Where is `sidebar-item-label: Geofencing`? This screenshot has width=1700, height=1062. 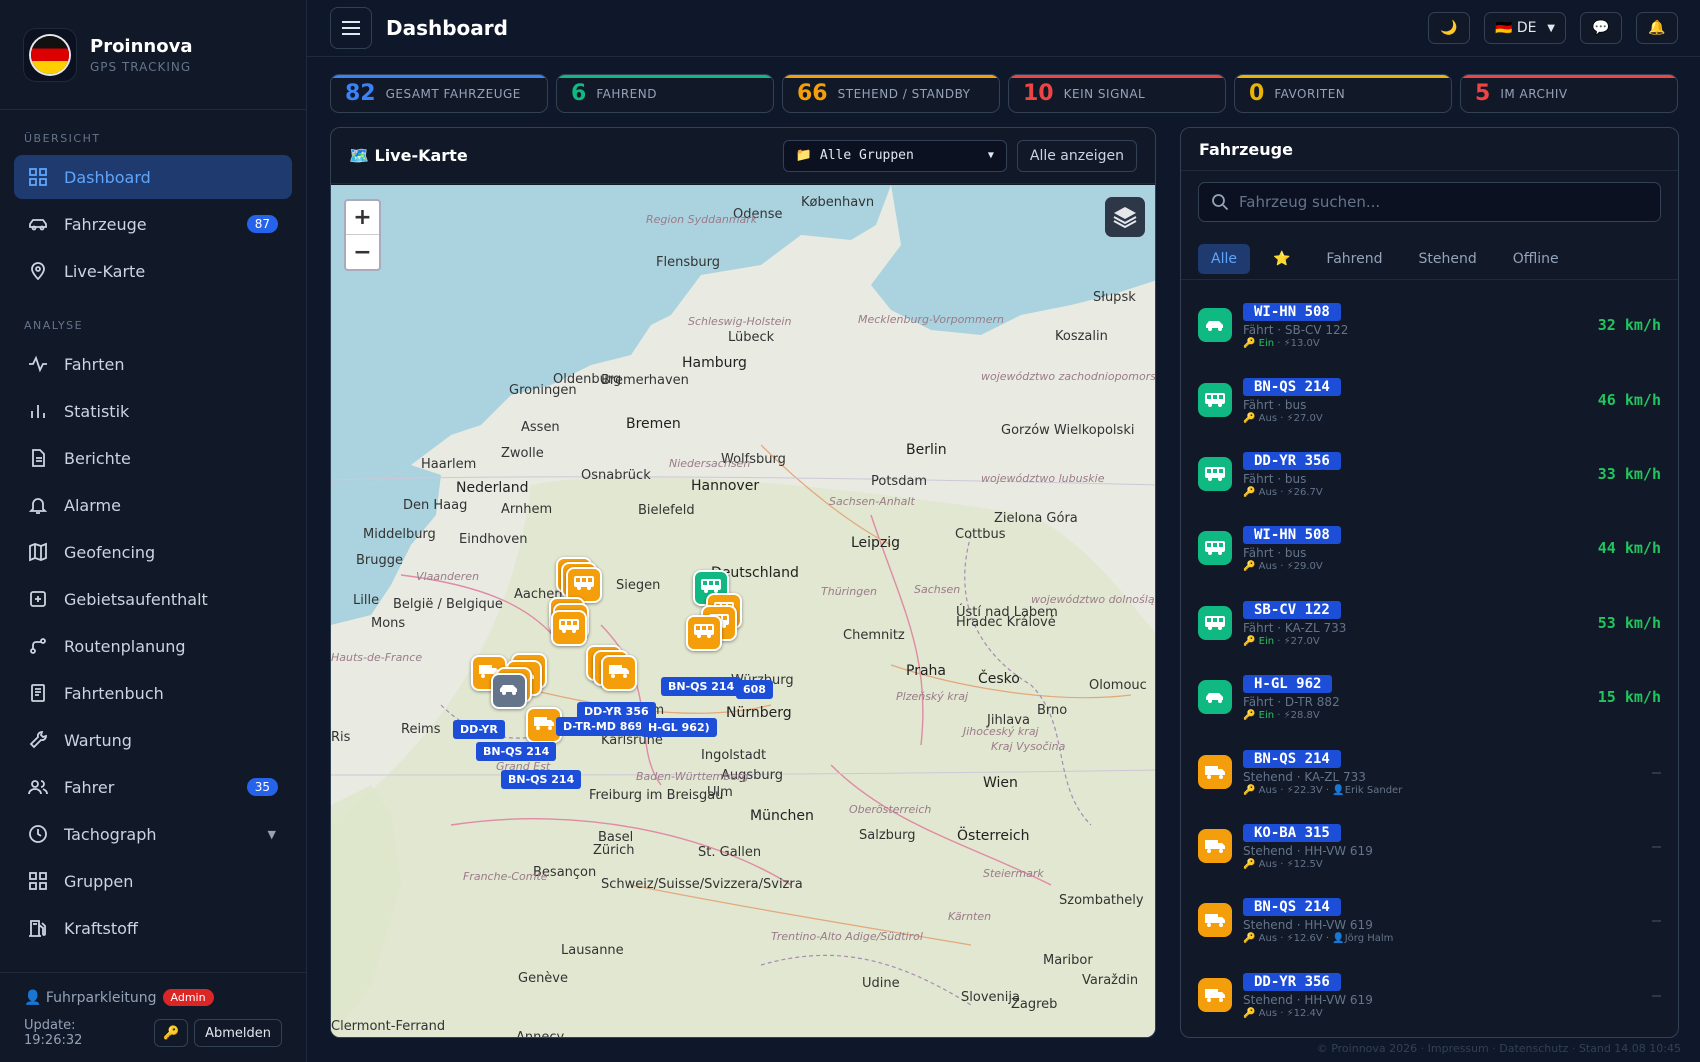 sidebar-item-label: Geofencing is located at coordinates (110, 552).